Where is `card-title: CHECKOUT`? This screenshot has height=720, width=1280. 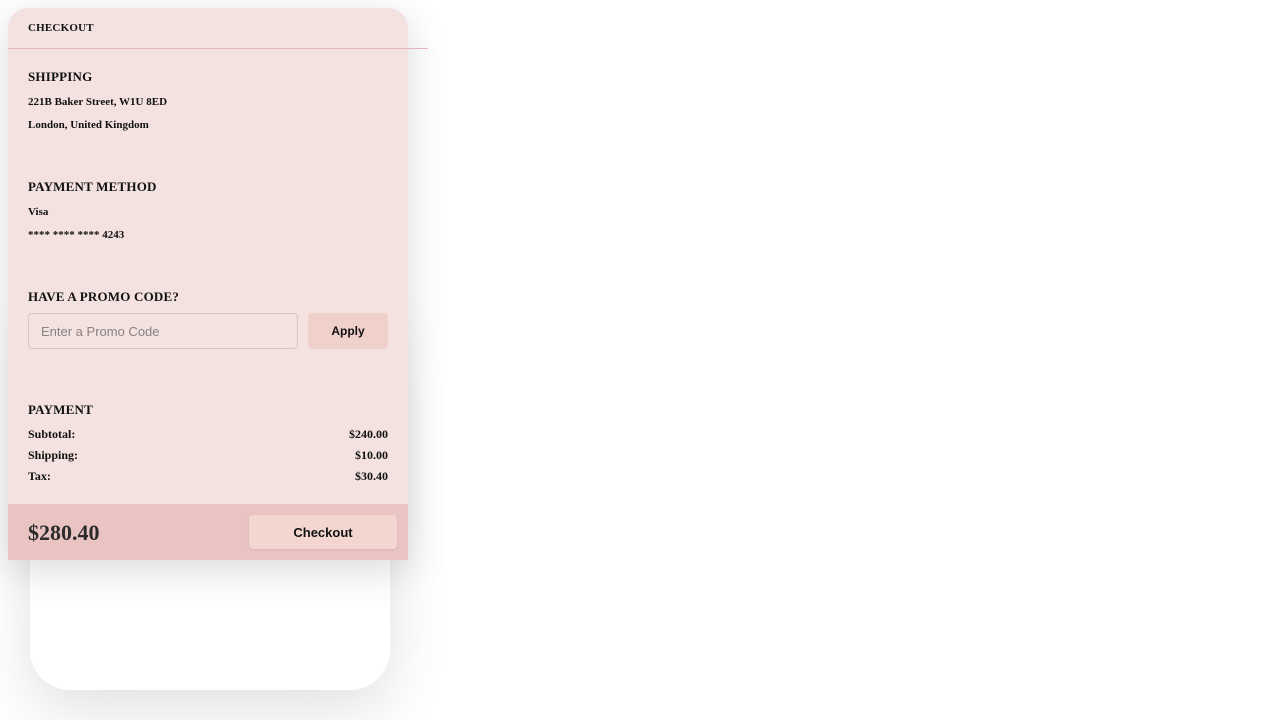 card-title: CHECKOUT is located at coordinates (61, 28).